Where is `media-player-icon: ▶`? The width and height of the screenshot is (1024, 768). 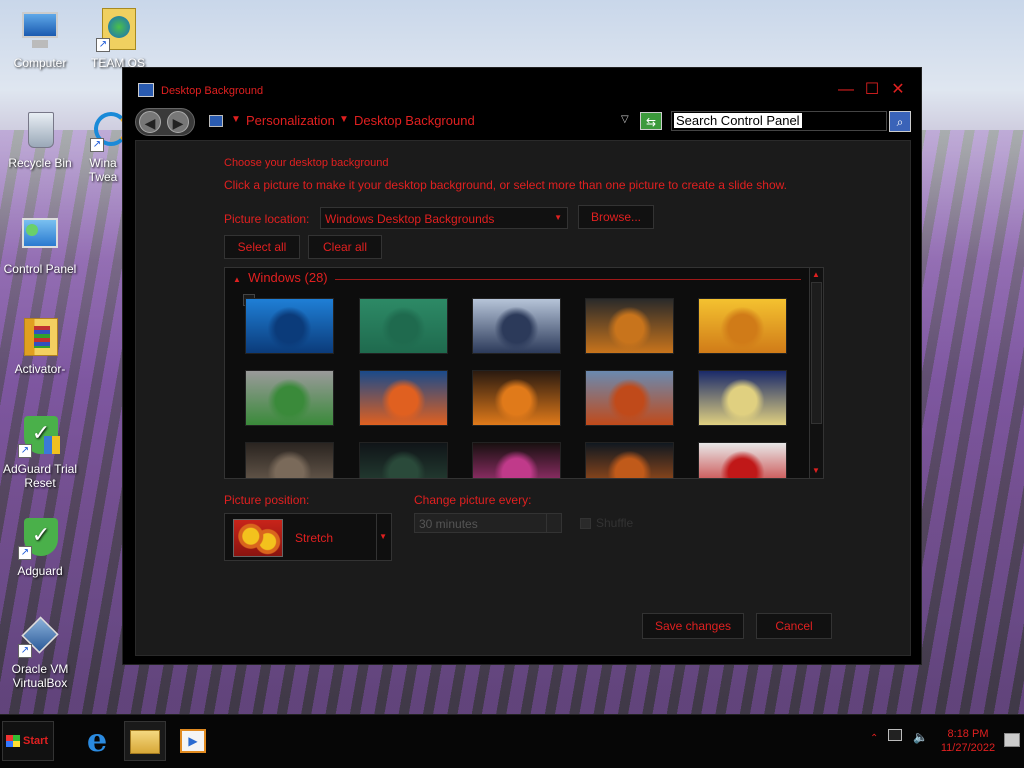
media-player-icon: ▶ is located at coordinates (193, 741).